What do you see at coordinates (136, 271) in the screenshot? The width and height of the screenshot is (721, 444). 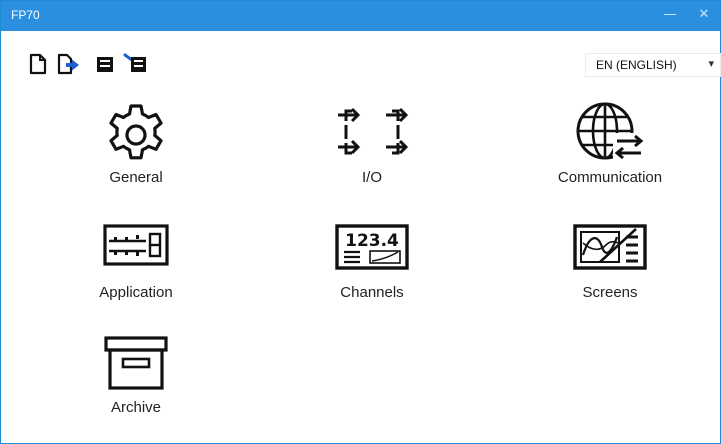 I see `menu-item-application: Application` at bounding box center [136, 271].